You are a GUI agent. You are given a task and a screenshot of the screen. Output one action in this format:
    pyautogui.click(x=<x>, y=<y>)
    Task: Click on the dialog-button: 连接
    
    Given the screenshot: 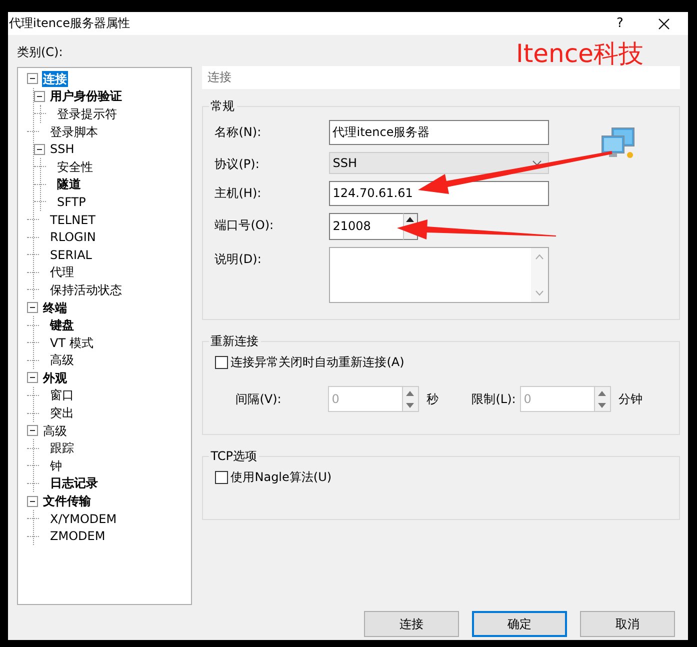 What is the action you would take?
    pyautogui.click(x=411, y=624)
    